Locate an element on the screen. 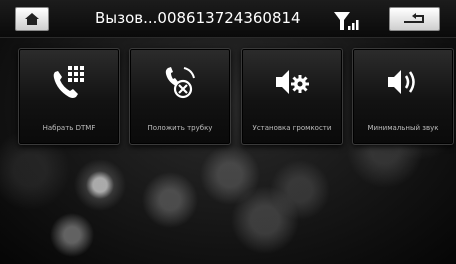 The width and height of the screenshot is (456, 264). signal-strength-icon is located at coordinates (346, 21).